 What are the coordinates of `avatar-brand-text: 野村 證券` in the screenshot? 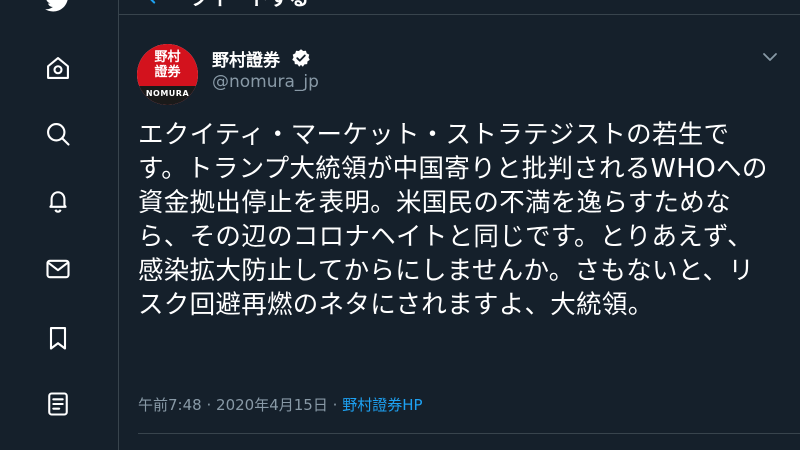 It's located at (167, 65).